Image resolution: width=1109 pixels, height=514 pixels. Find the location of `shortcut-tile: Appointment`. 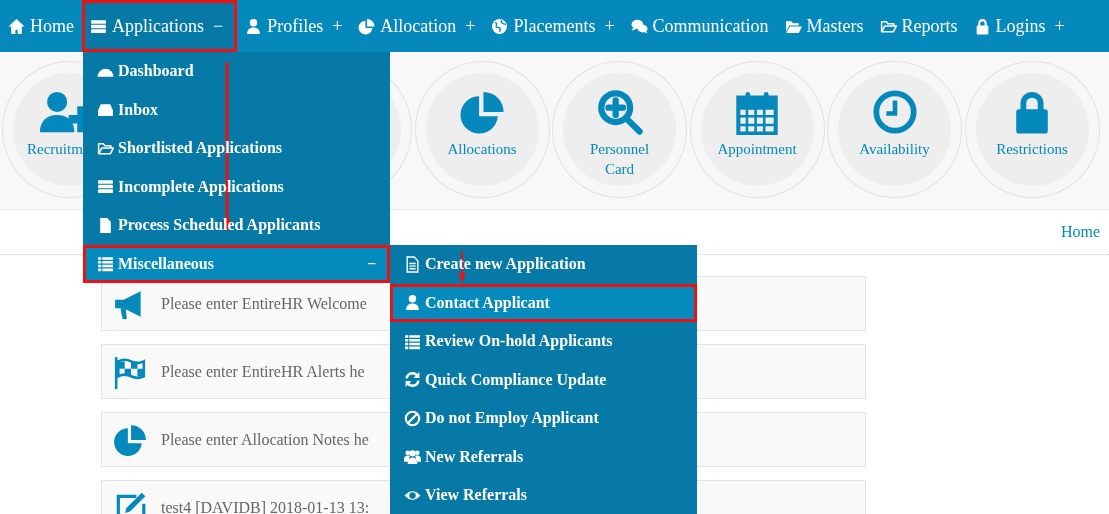

shortcut-tile: Appointment is located at coordinates (757, 129).